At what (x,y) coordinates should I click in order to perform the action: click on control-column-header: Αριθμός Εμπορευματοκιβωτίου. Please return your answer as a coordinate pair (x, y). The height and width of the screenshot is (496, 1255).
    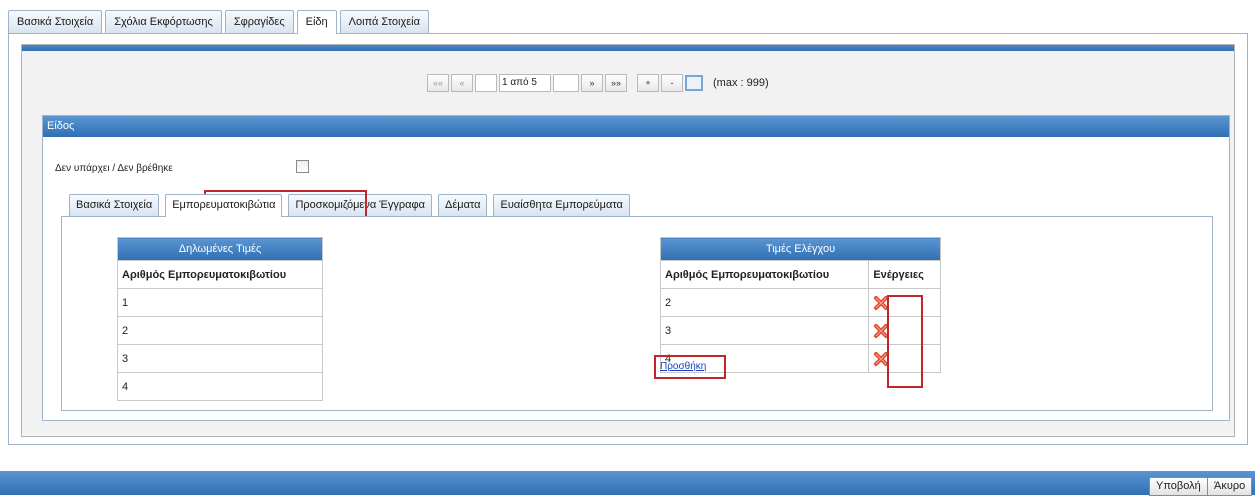
    Looking at the image, I should click on (764, 274).